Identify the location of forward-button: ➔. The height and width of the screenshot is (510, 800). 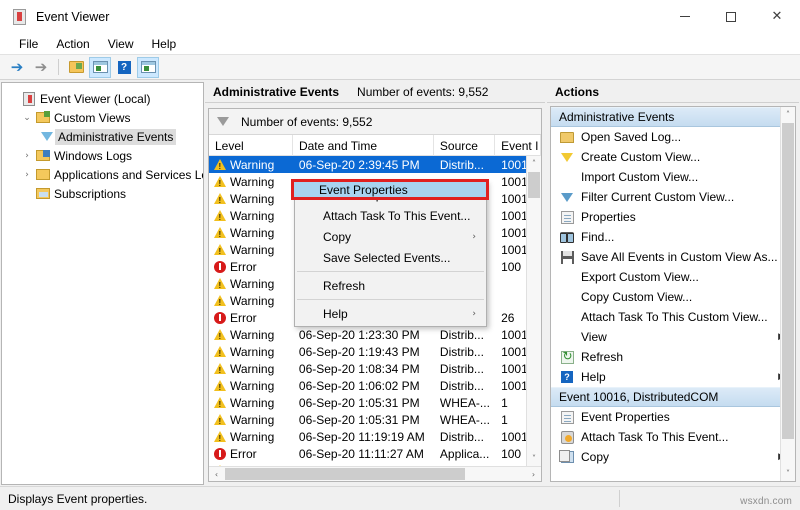
(41, 67).